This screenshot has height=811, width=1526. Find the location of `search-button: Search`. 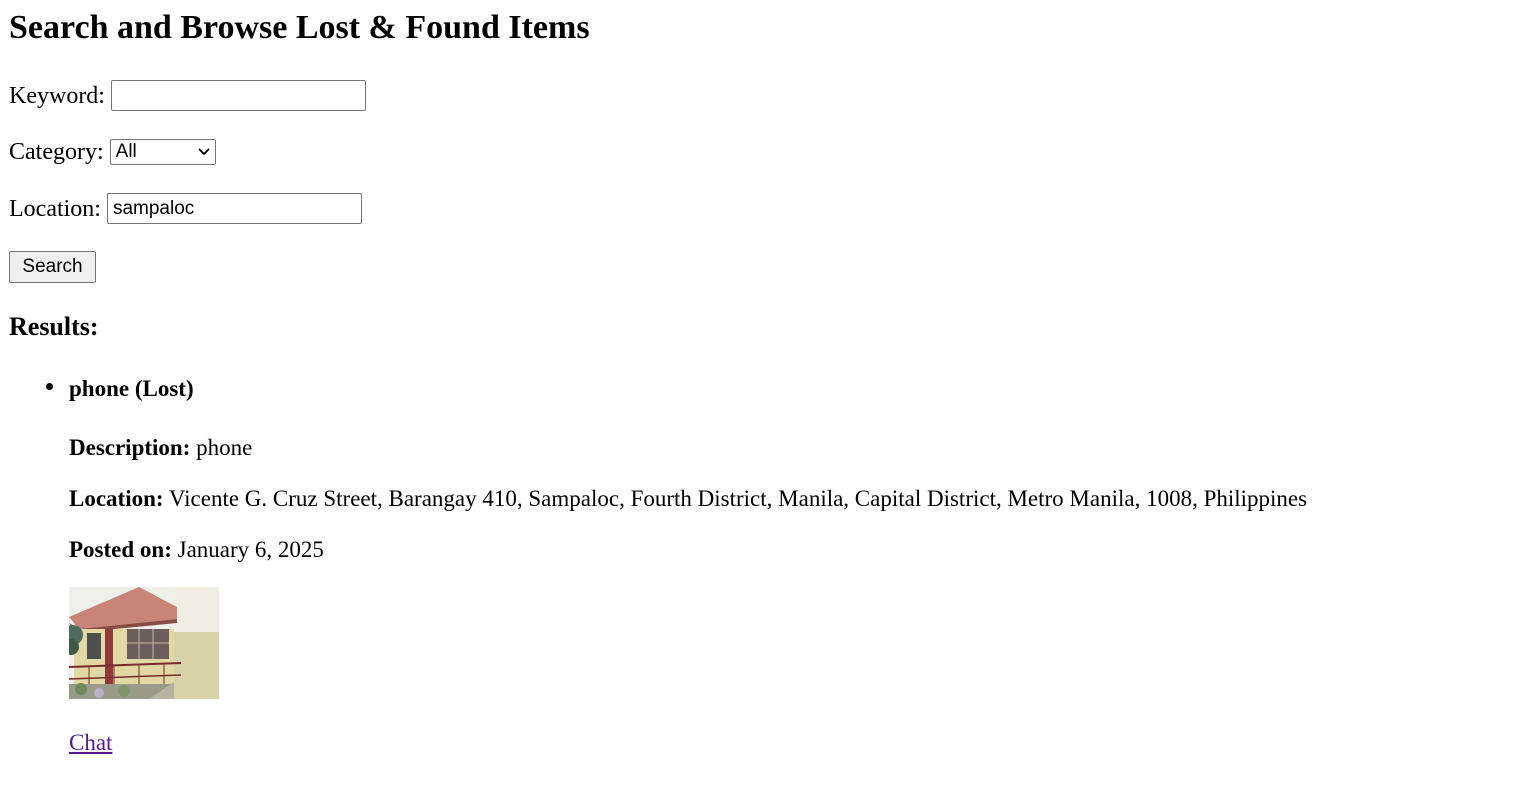

search-button: Search is located at coordinates (52, 267).